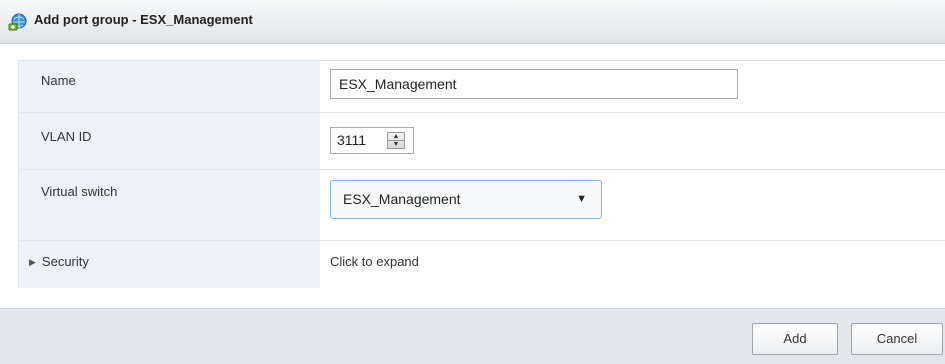 The image size is (945, 364). Describe the element at coordinates (795, 339) in the screenshot. I see `add-button: Add` at that location.